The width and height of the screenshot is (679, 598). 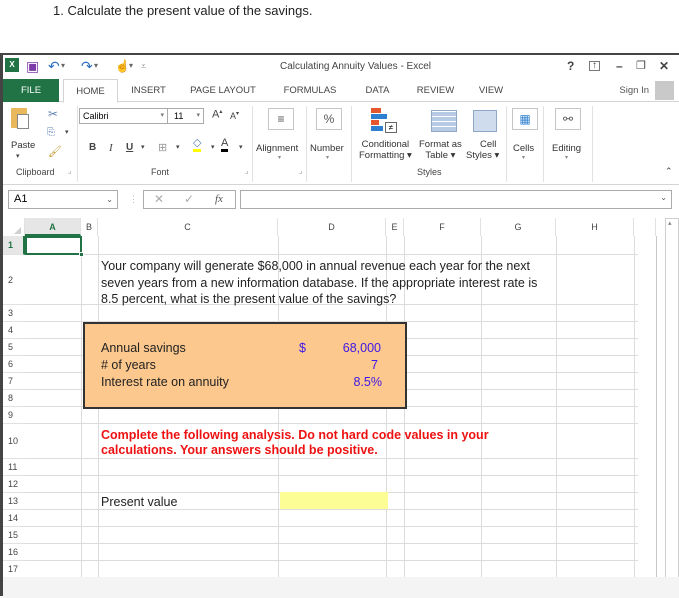 What do you see at coordinates (20, 118) in the screenshot?
I see `paste-icon` at bounding box center [20, 118].